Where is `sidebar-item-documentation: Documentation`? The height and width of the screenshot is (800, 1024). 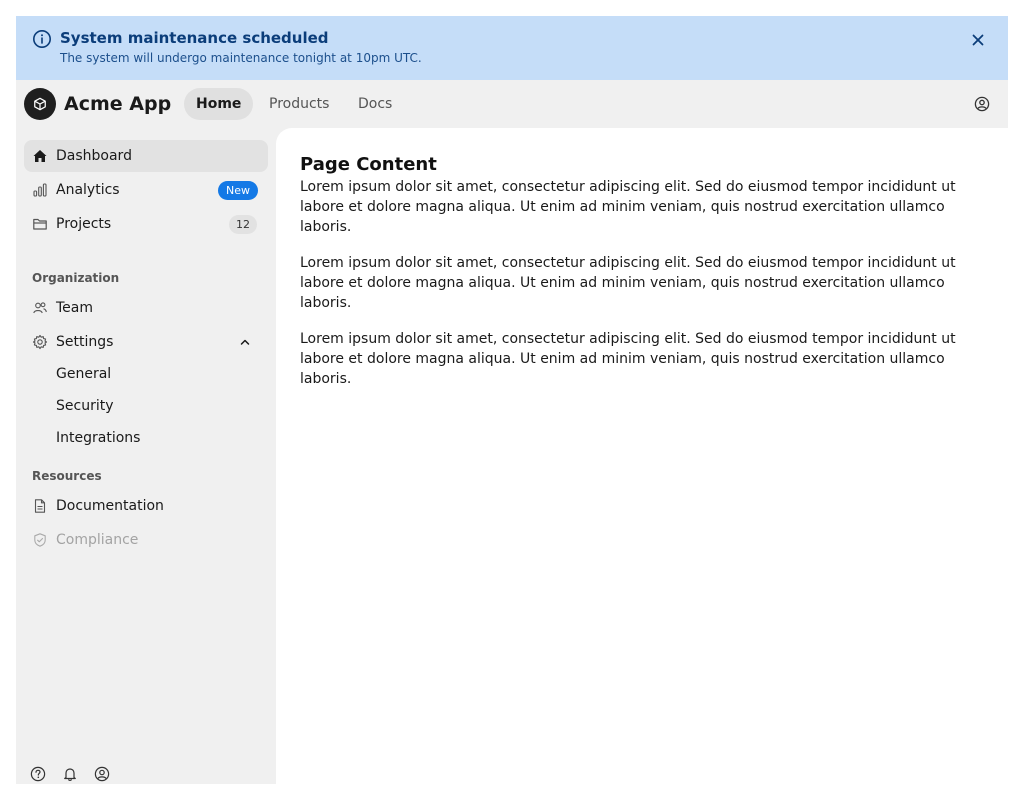
sidebar-item-documentation: Documentation is located at coordinates (146, 506).